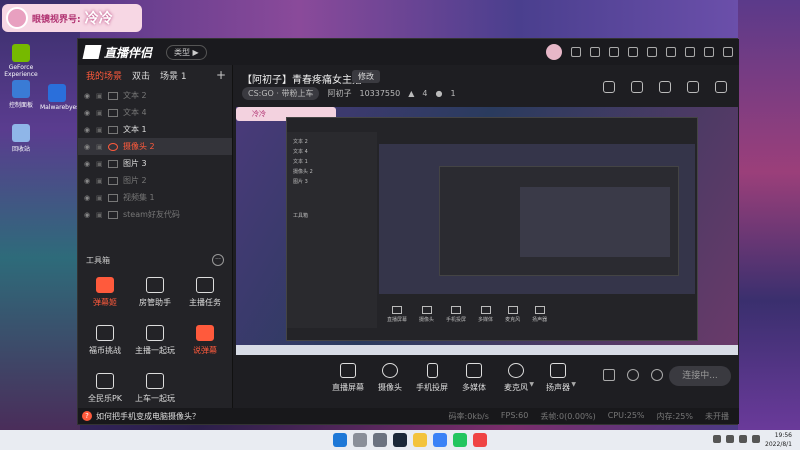 The image size is (800, 450). I want to click on image-icon, so click(113, 180).